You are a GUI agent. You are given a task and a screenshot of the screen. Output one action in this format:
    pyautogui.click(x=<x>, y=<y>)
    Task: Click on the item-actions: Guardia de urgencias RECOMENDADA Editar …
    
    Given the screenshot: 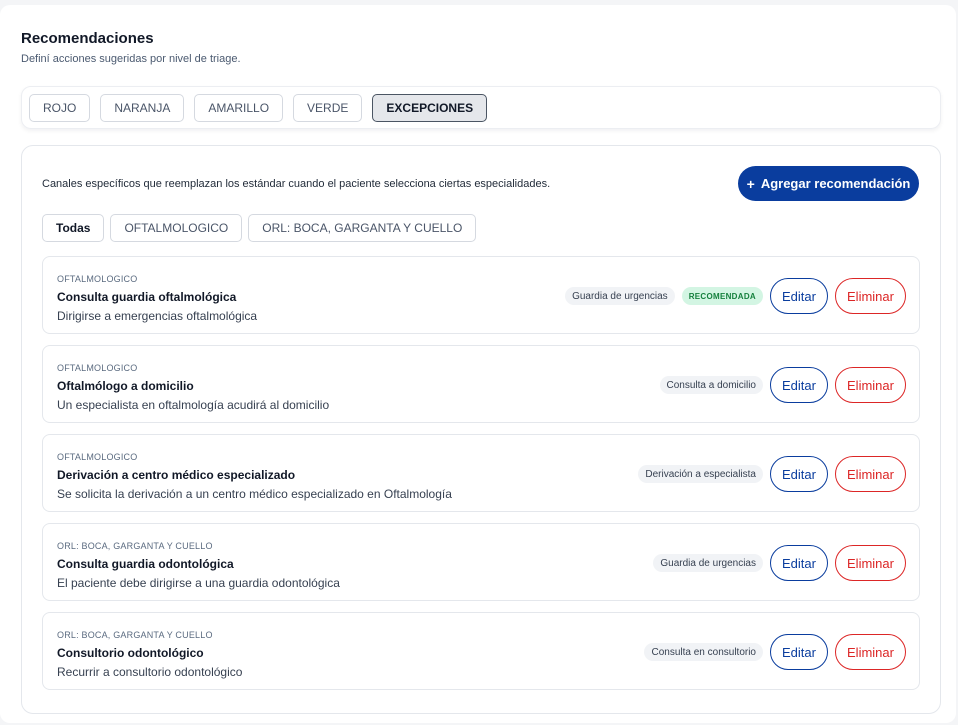 What is the action you would take?
    pyautogui.click(x=735, y=296)
    